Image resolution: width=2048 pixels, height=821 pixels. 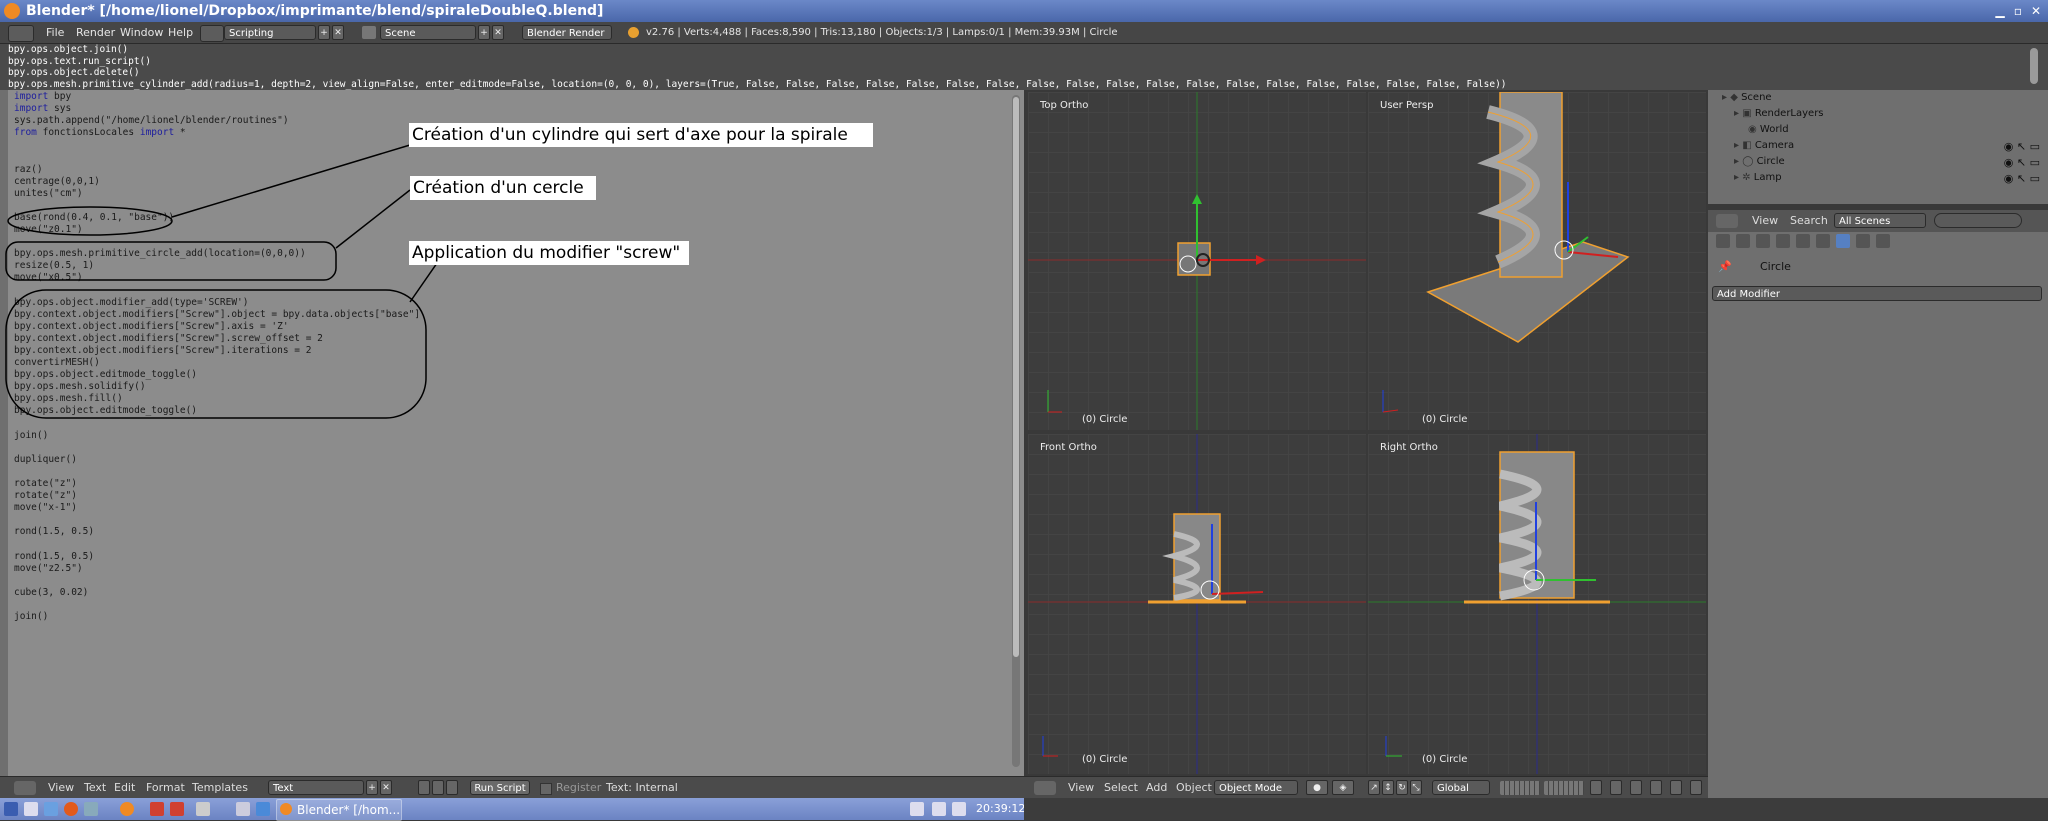 I want to click on window-icon, so click(x=243, y=809).